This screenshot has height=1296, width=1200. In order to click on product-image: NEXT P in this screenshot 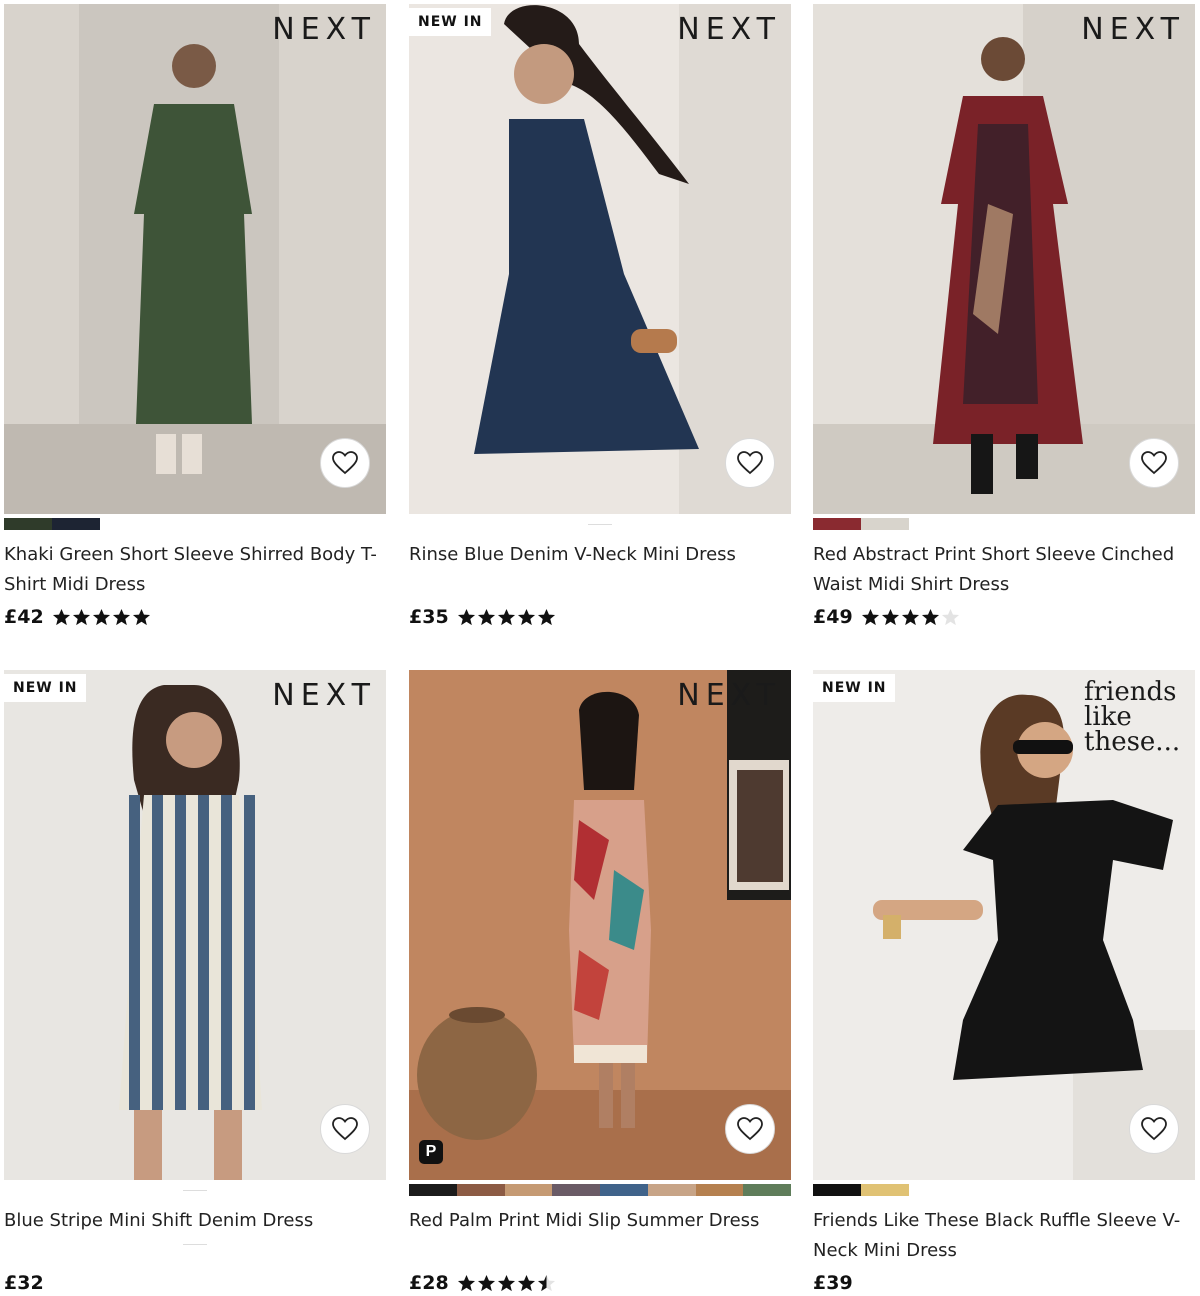, I will do `click(600, 925)`.